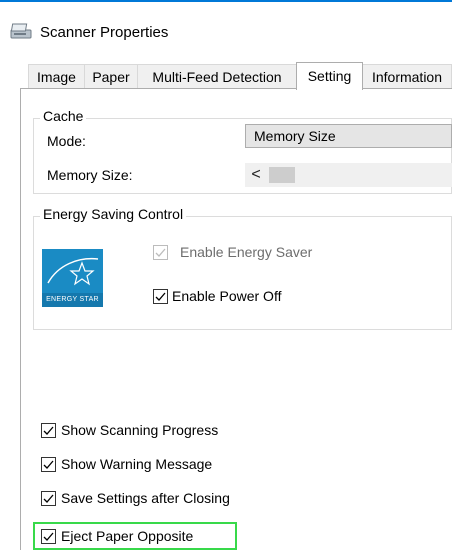 The width and height of the screenshot is (452, 550). What do you see at coordinates (90, 175) in the screenshot?
I see `memory-size-label: Memory Size:` at bounding box center [90, 175].